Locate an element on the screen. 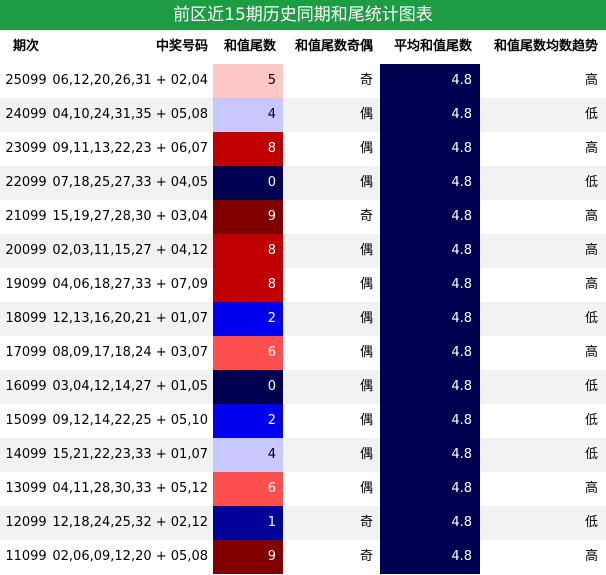  table-row: 24099 04,10,24,31,35 + 05,08 4 偶 4.8 低 is located at coordinates (303, 115).